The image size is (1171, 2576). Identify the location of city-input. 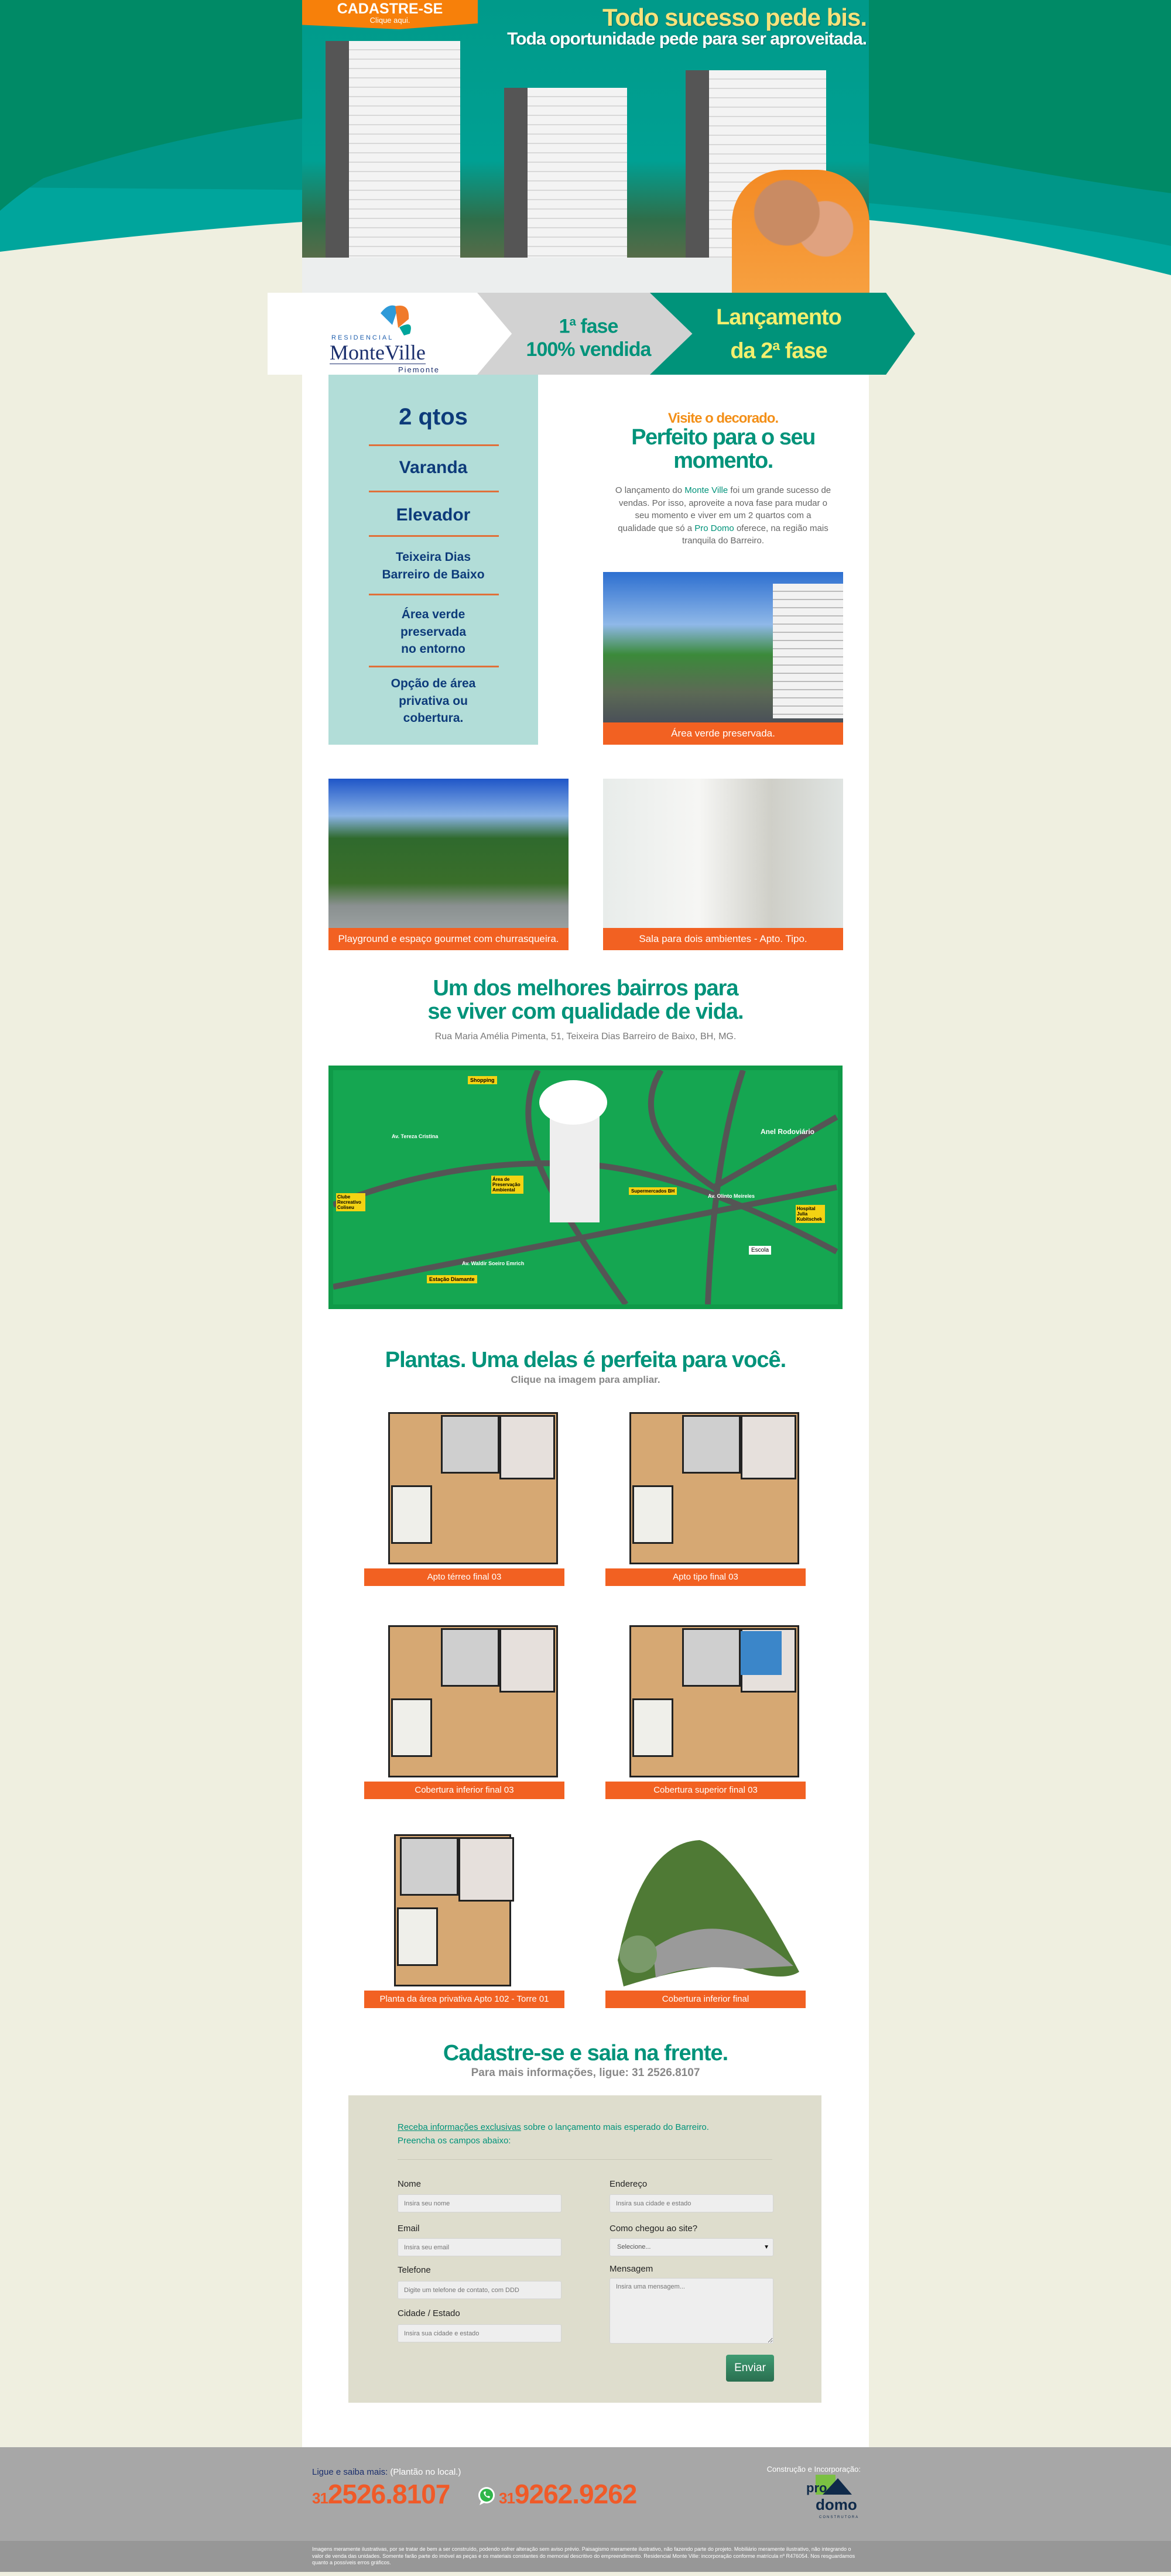
(479, 2333).